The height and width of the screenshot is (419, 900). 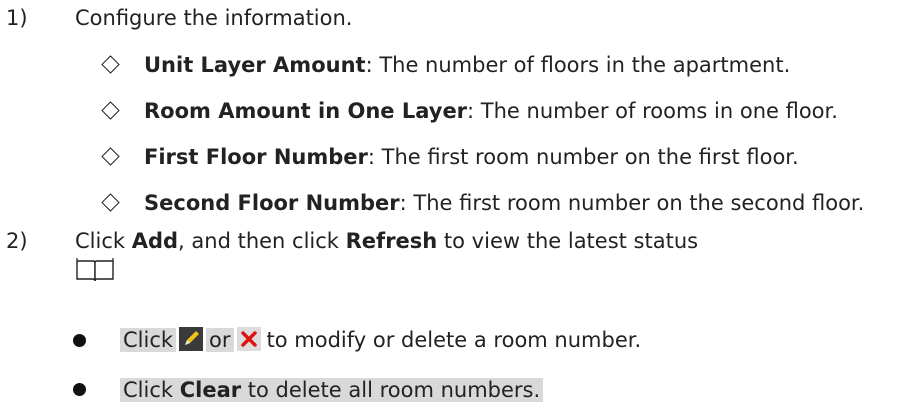 I want to click on step-text: Configure the information., so click(x=214, y=18).